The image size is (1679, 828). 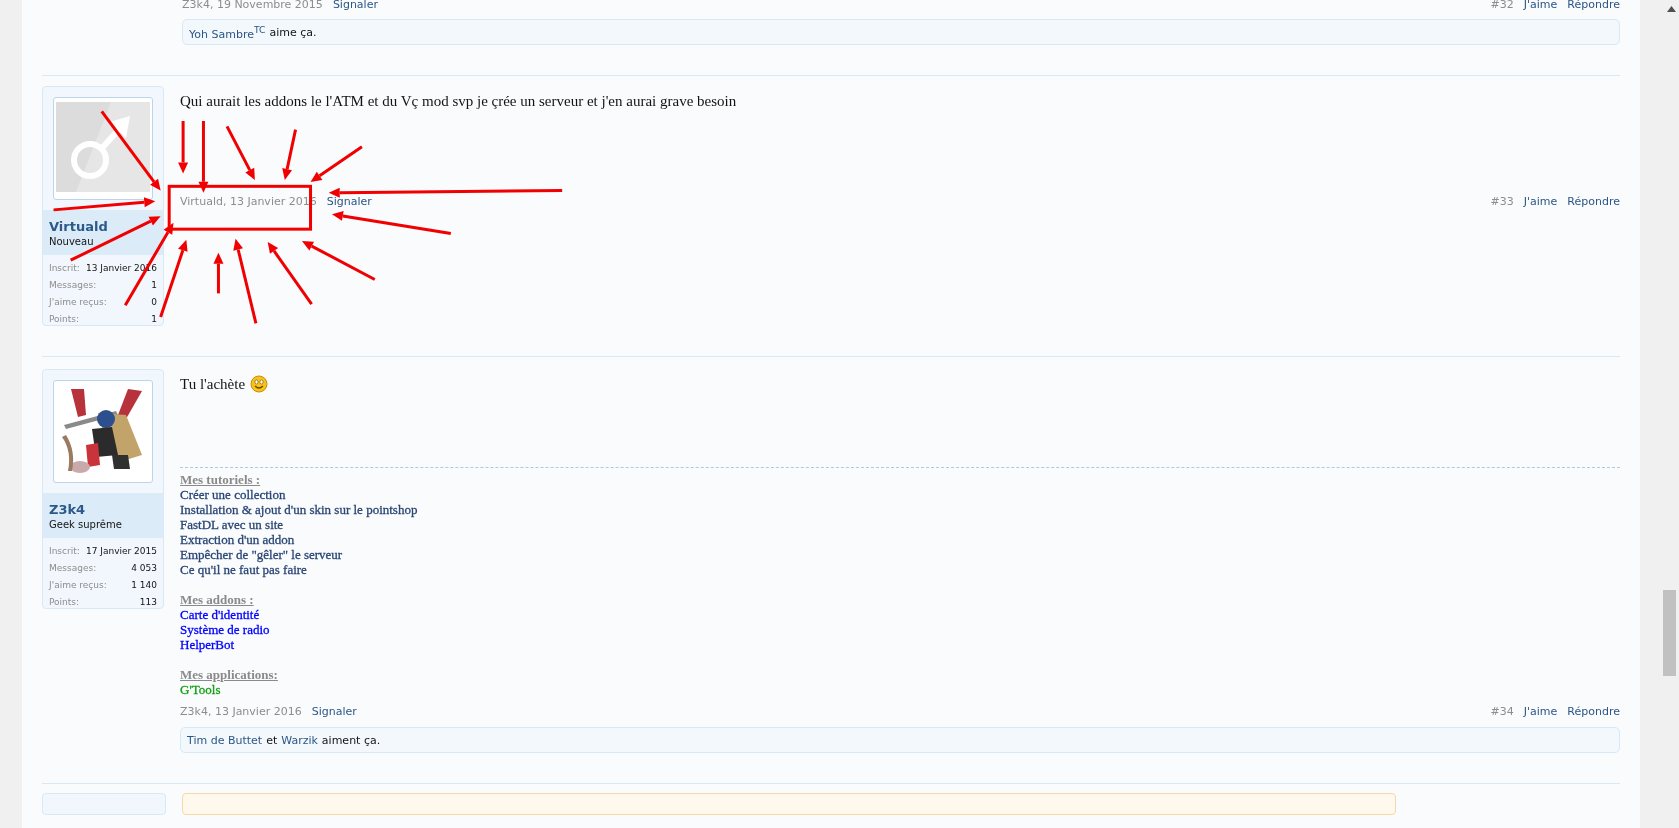 I want to click on signature-link: Système de radio, so click(x=225, y=629).